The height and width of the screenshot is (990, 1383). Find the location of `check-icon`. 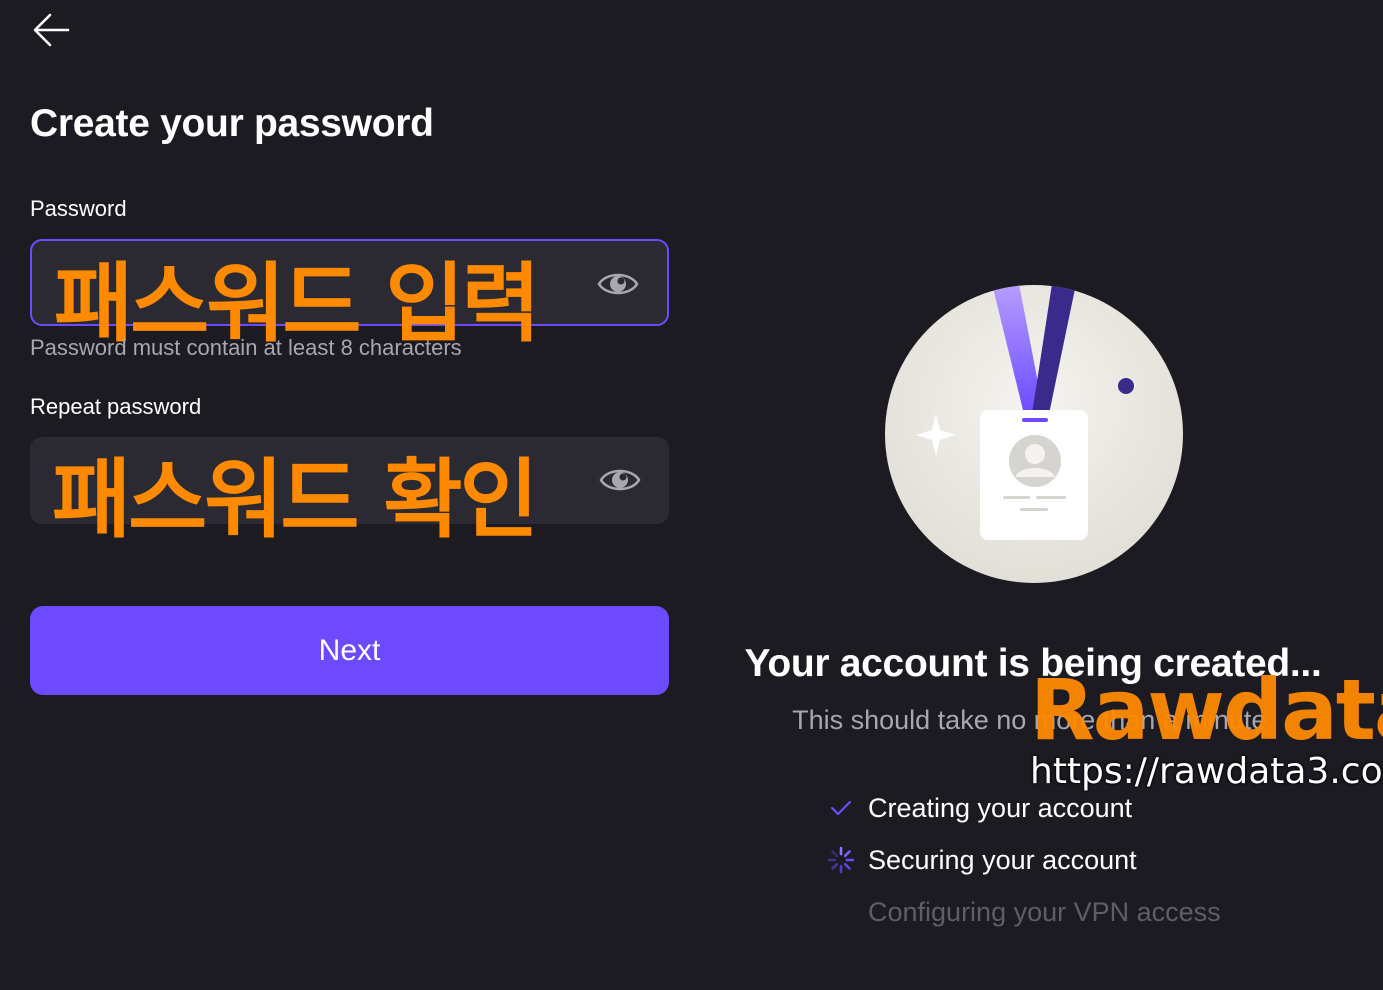

check-icon is located at coordinates (841, 808).